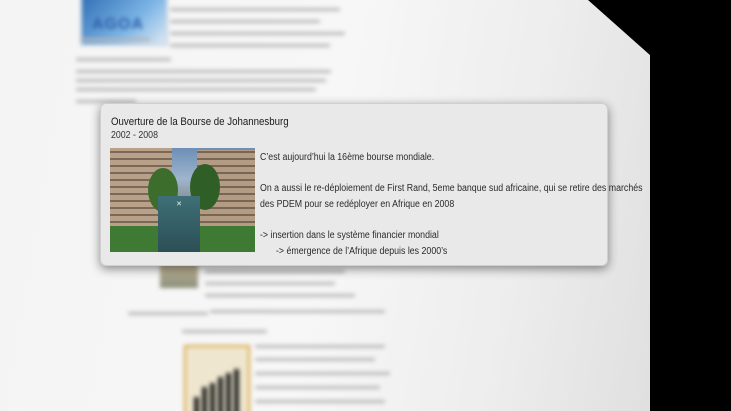  Describe the element at coordinates (134, 135) in the screenshot. I see `popup-period: 2002 - 2008` at that location.